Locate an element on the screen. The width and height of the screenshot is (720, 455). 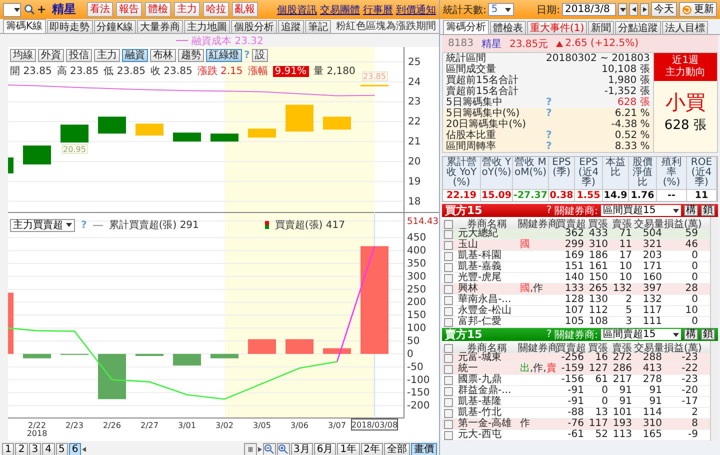
plus-icon is located at coordinates (41, 9).